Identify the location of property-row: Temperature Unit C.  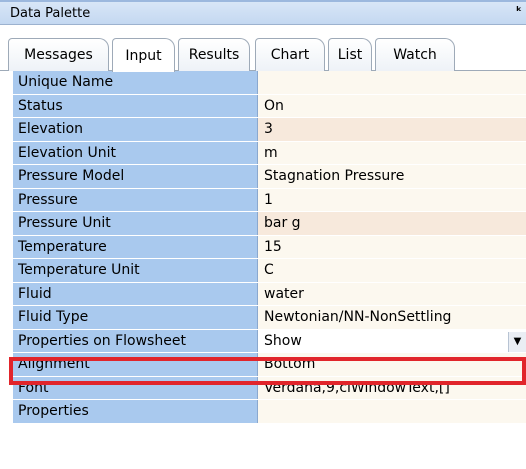
(269, 271).